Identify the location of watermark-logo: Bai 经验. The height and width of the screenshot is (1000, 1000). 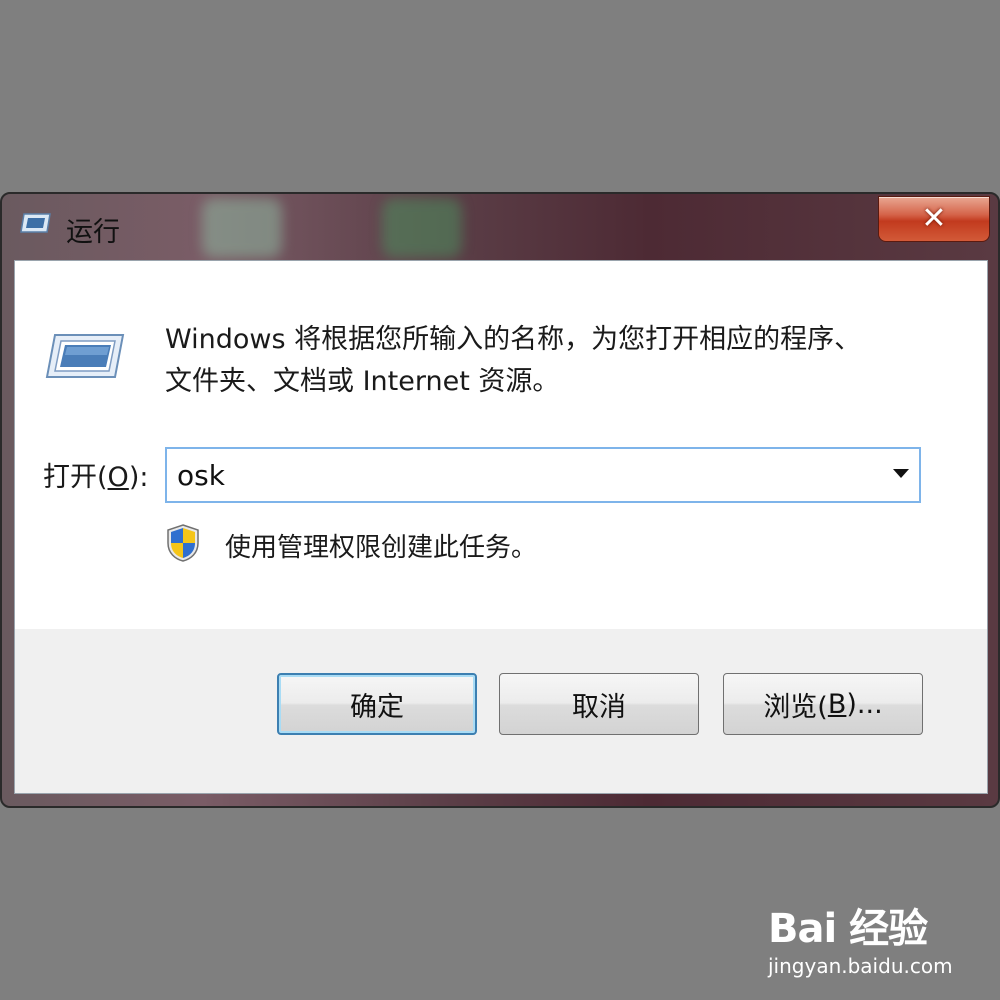
(848, 929).